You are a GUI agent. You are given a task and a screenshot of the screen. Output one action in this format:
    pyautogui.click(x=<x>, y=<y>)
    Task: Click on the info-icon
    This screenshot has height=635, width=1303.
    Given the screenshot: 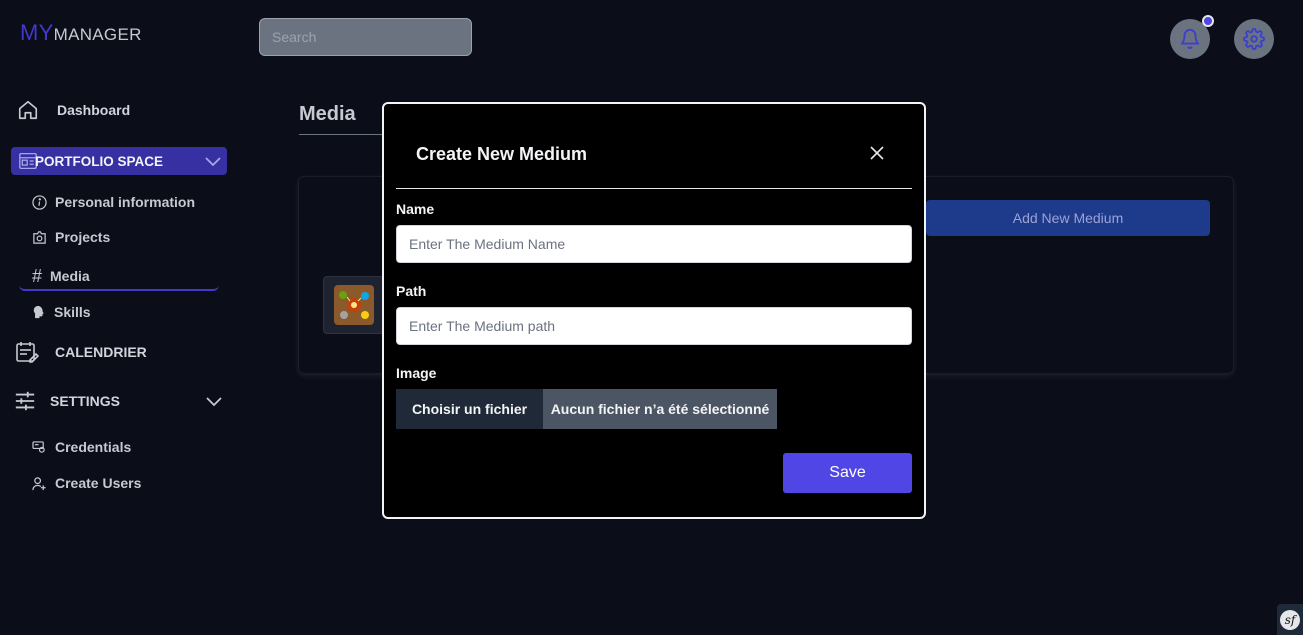 What is the action you would take?
    pyautogui.click(x=39, y=202)
    